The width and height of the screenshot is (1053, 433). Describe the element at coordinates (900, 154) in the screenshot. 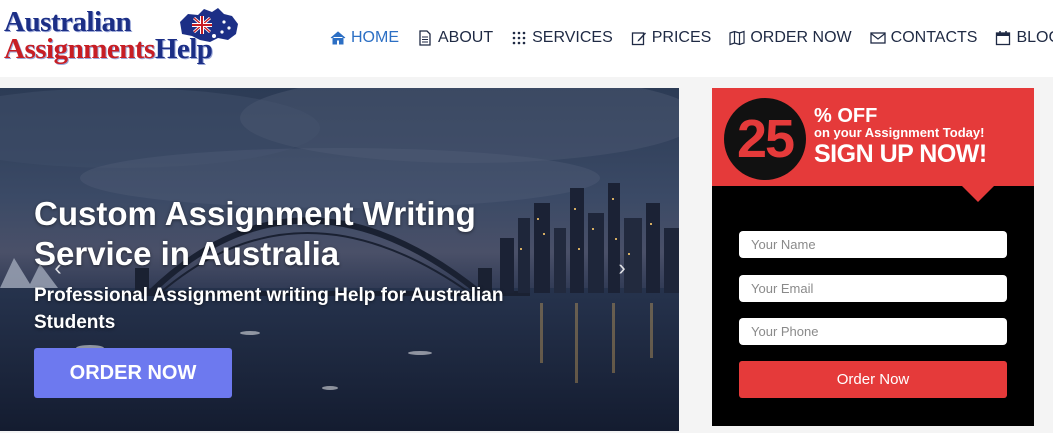

I see `signup-heading: SIGN UP NOW!` at that location.